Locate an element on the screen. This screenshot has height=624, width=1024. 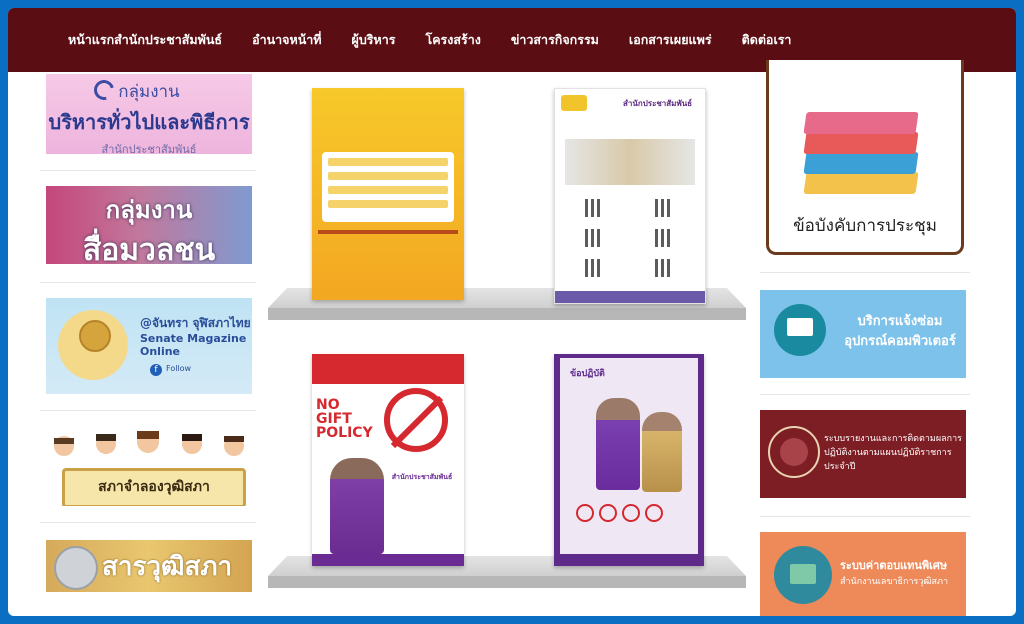
poster-inner: ข้อปฏิบัติ is located at coordinates (629, 456).